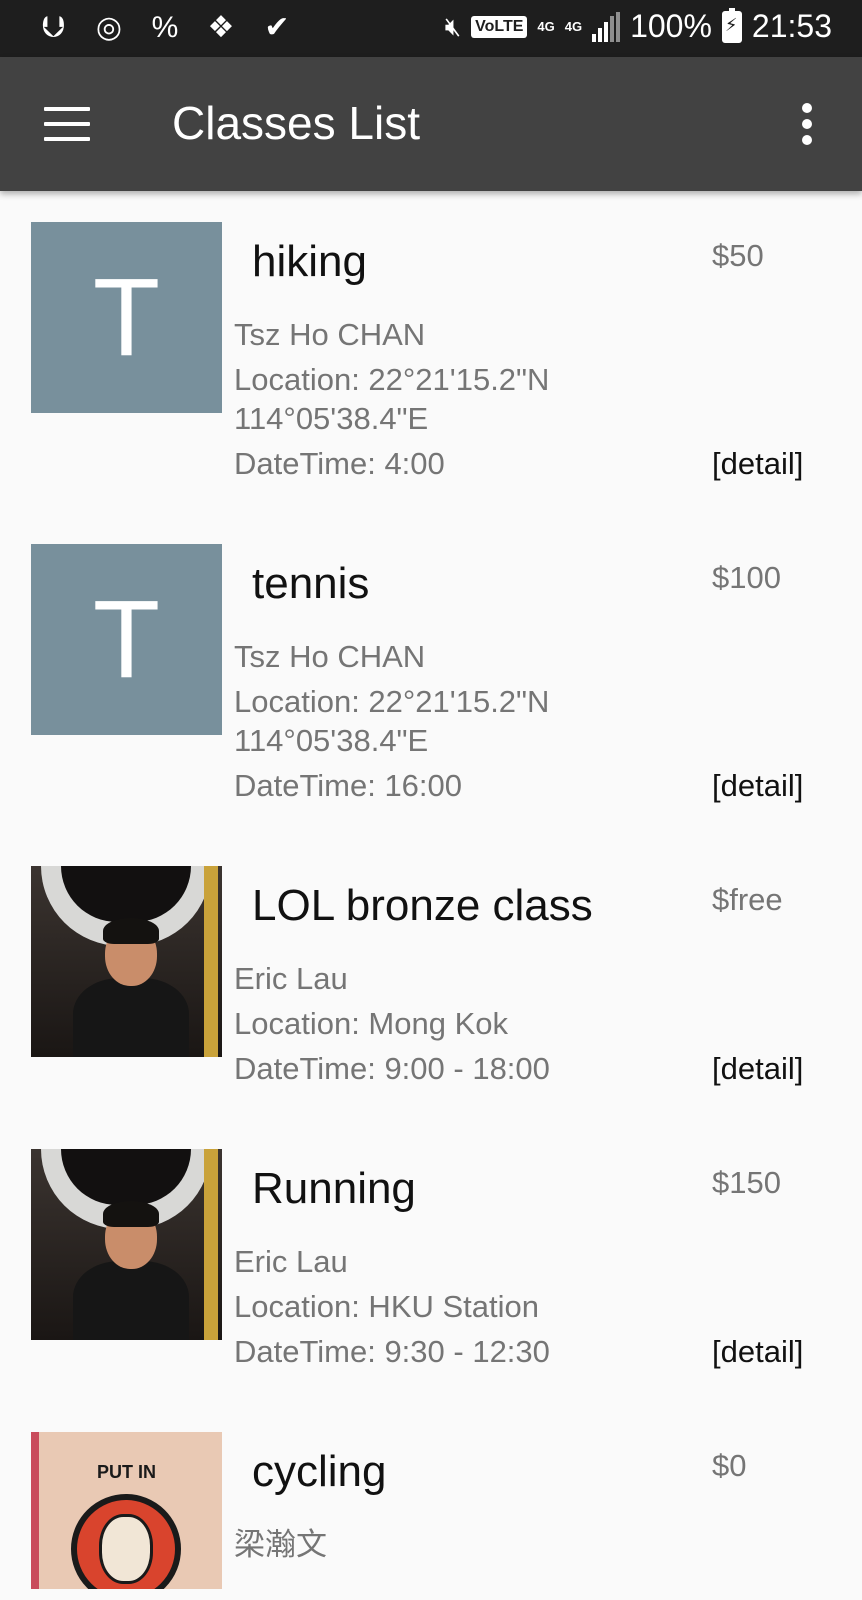 This screenshot has height=1600, width=862. What do you see at coordinates (334, 1188) in the screenshot?
I see `class-title: Running` at bounding box center [334, 1188].